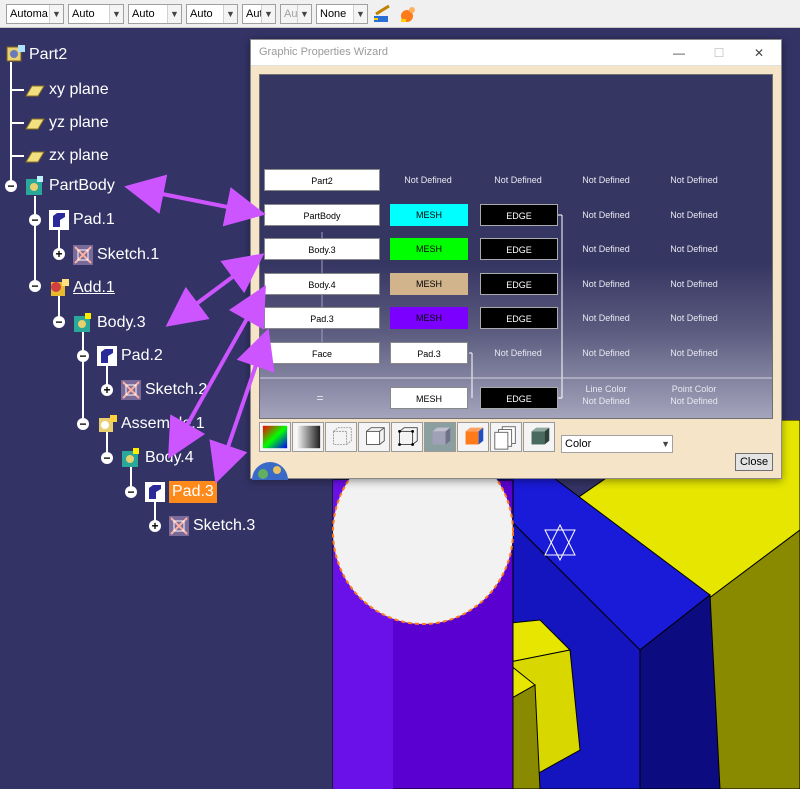 Image resolution: width=800 pixels, height=789 pixels. Describe the element at coordinates (322, 284) in the screenshot. I see `row-body4-name: Body.4` at that location.